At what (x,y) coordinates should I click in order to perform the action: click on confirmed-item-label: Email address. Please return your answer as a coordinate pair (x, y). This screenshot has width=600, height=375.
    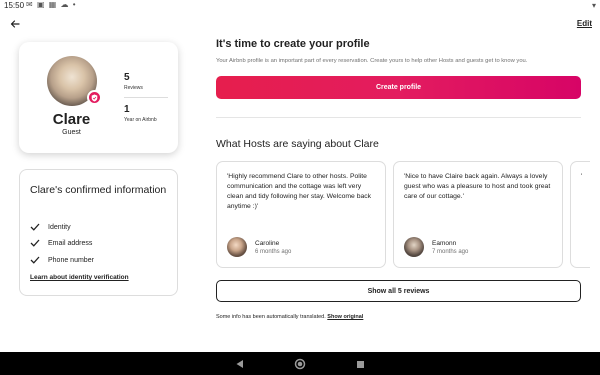
    Looking at the image, I should click on (70, 243).